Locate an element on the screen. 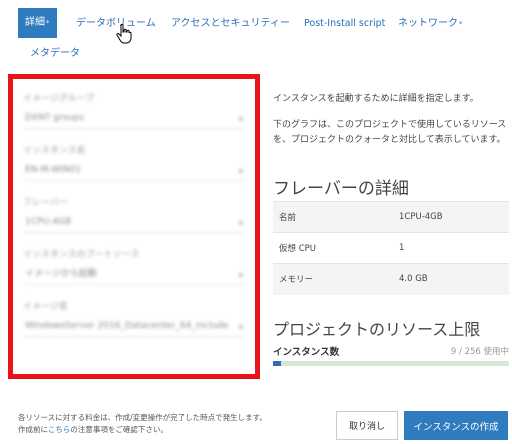 This screenshot has width=512, height=444. flavor-memory-value: 4.0 GB is located at coordinates (454, 279).